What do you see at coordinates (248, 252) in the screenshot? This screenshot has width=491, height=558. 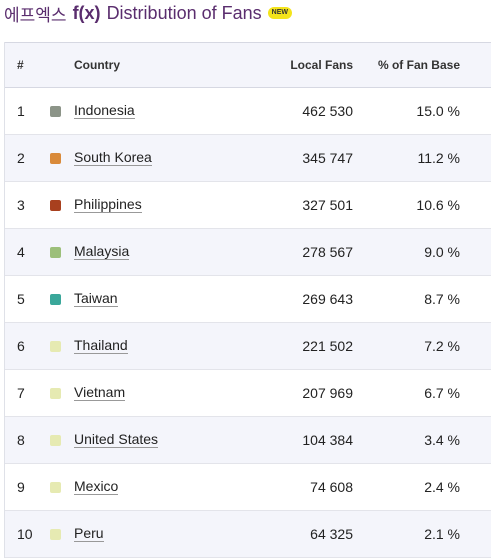 I see `table-row: 4 Malaysia 278 567 9.0 %` at bounding box center [248, 252].